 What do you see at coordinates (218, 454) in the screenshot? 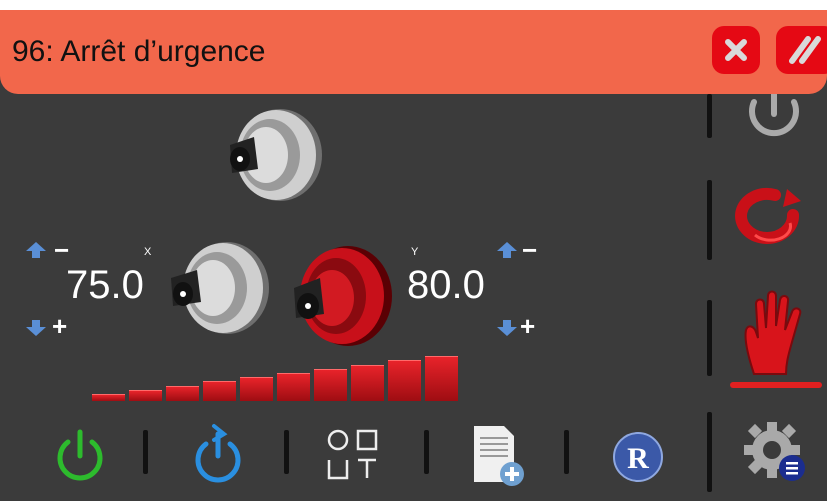
I see `power-cycle-blue-icon` at bounding box center [218, 454].